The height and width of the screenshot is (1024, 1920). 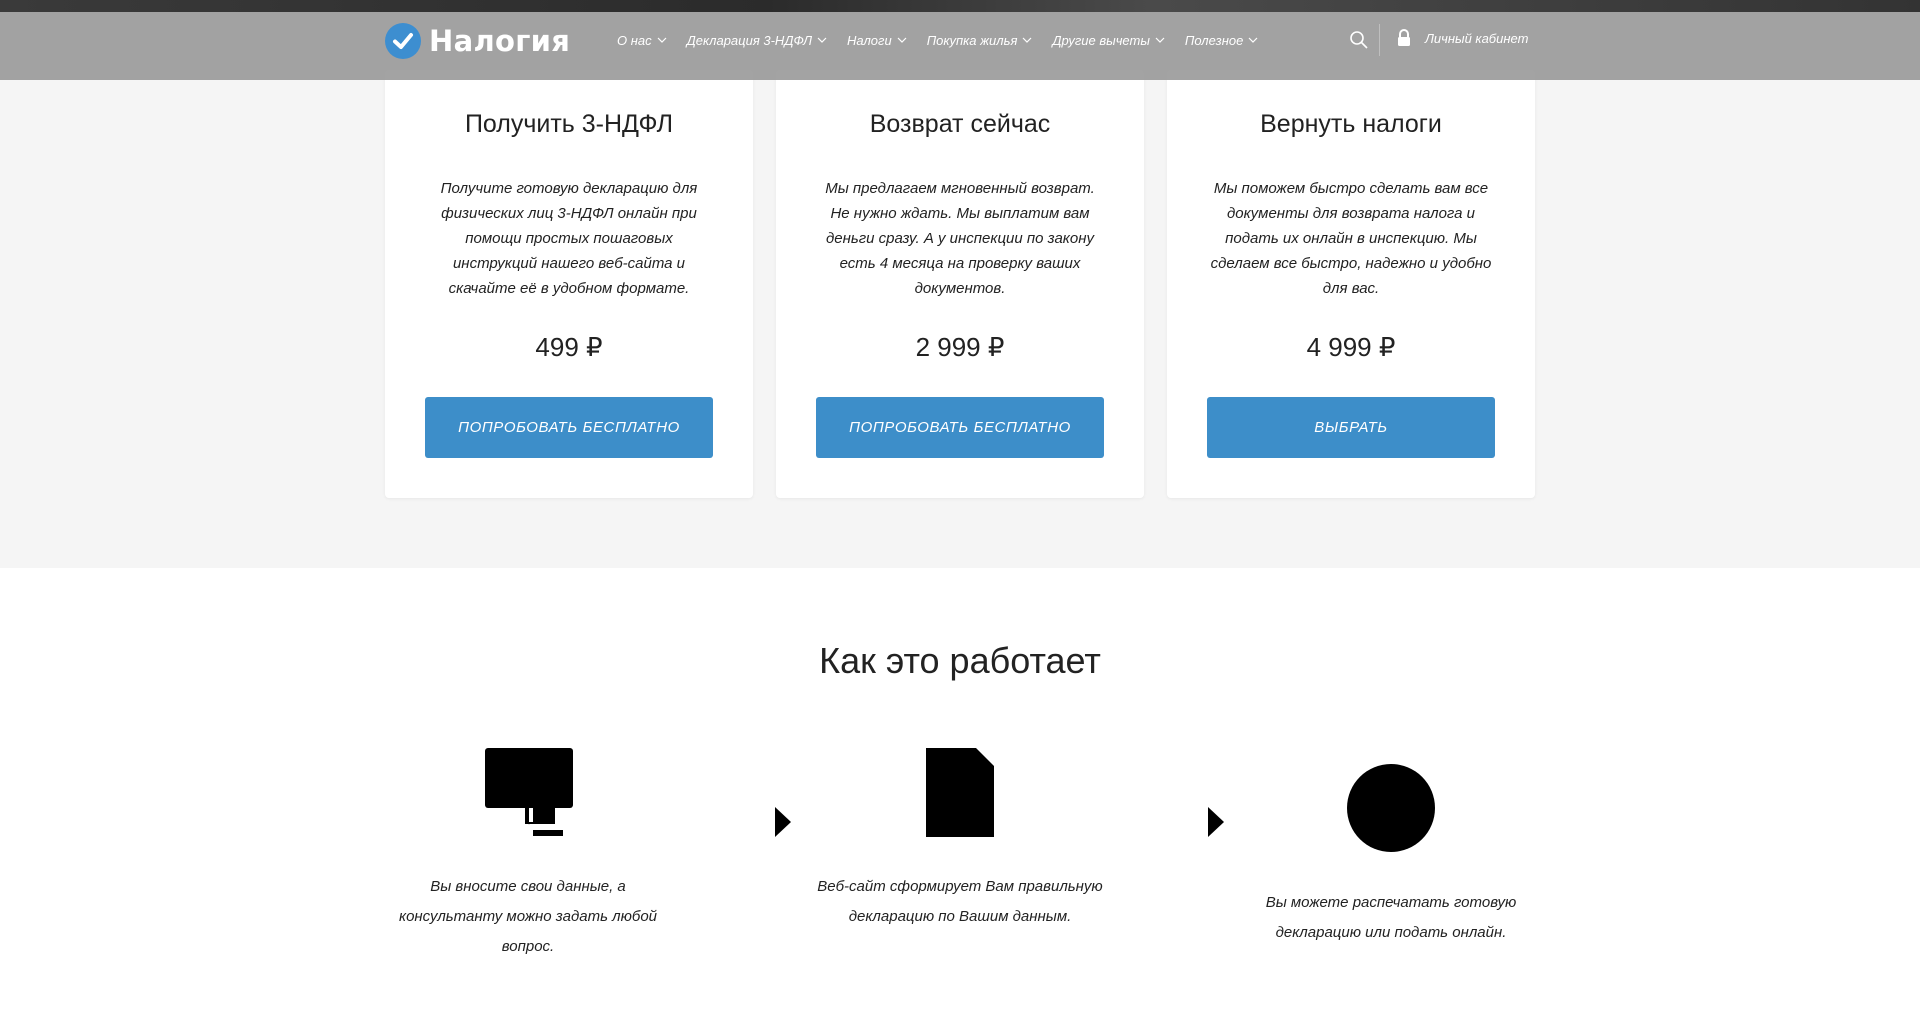 I want to click on nav-item-taxes: Налоги, so click(x=877, y=40).